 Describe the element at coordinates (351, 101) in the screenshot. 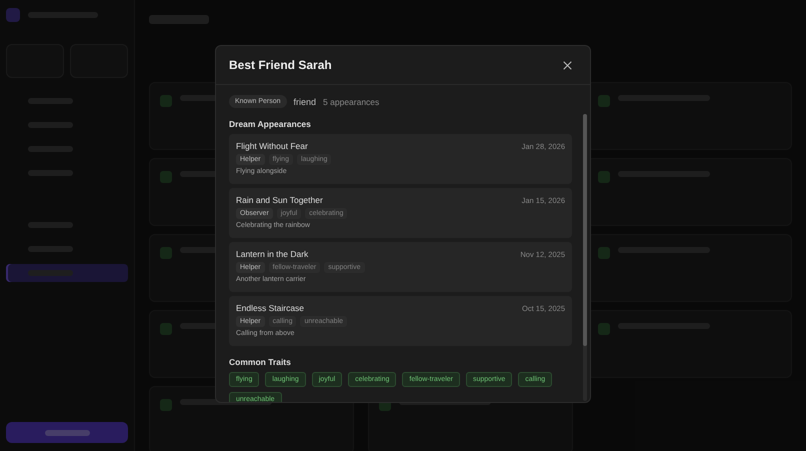

I see `appearance-count: 5 appearances` at that location.